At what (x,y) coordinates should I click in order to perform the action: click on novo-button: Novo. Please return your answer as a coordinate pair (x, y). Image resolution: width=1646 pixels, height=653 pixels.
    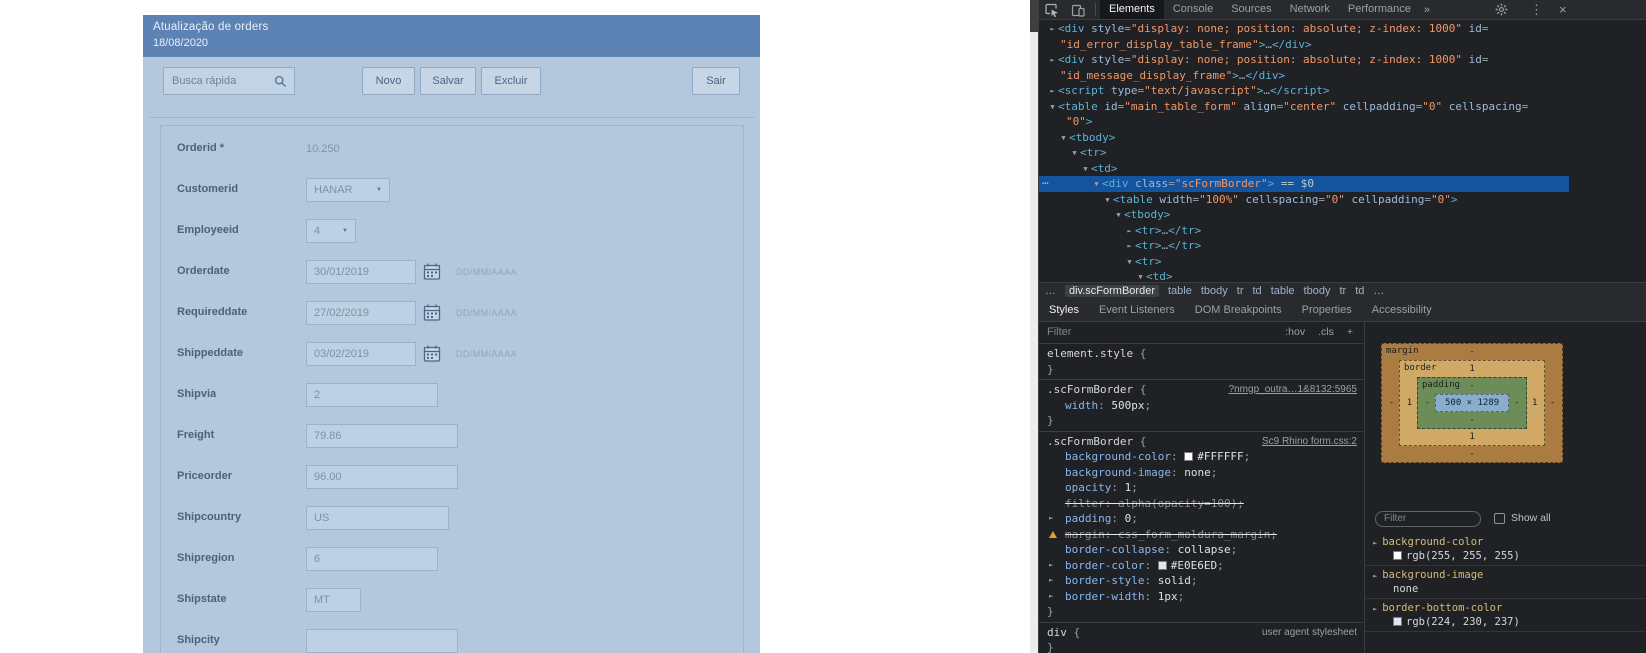
    Looking at the image, I should click on (388, 81).